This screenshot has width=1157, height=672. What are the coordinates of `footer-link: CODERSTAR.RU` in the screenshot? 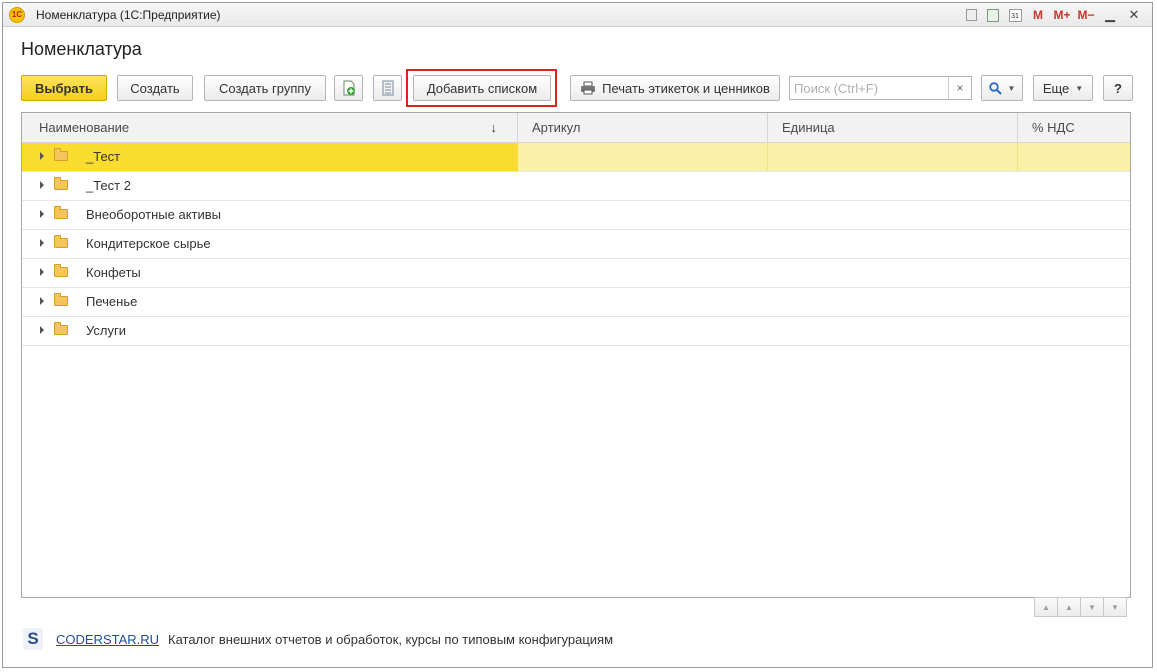 It's located at (107, 639).